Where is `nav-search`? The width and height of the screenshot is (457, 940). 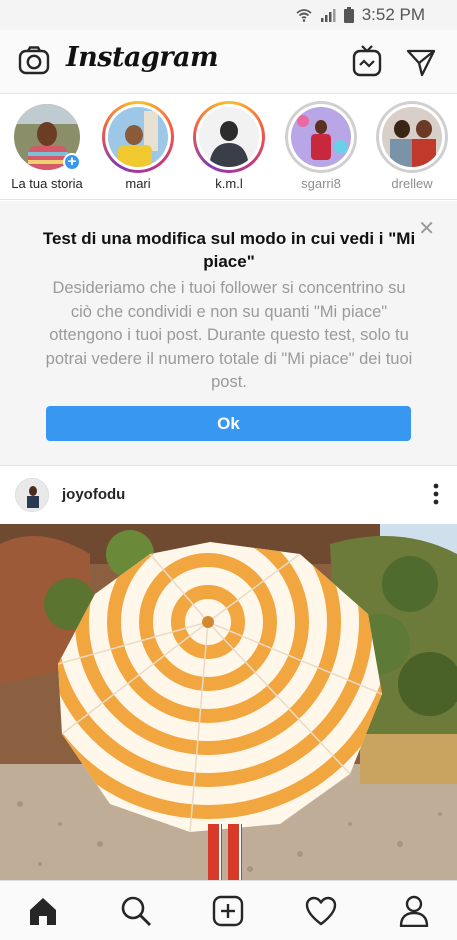
nav-search is located at coordinates (136, 911).